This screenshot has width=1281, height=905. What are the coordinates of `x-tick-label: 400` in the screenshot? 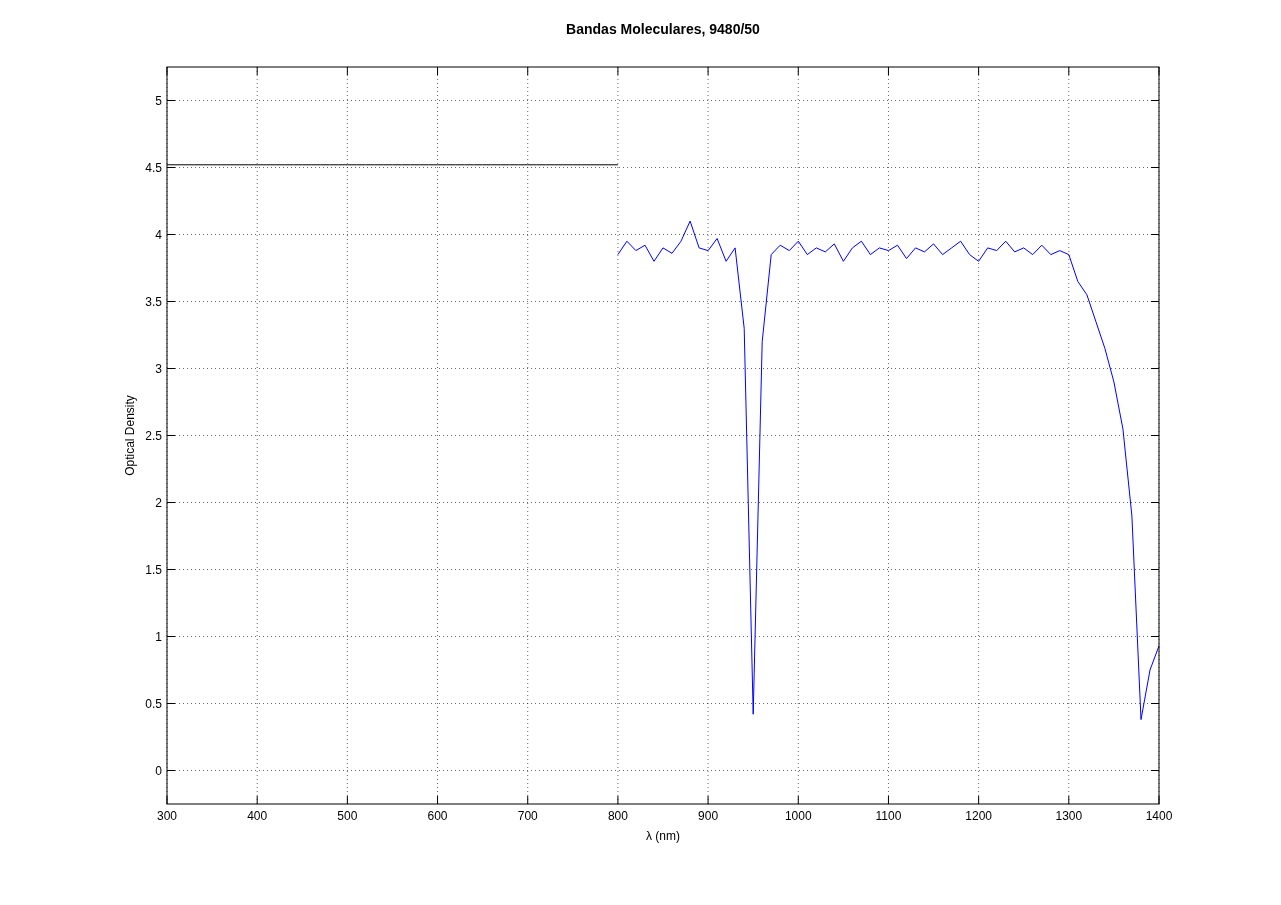 It's located at (257, 816).